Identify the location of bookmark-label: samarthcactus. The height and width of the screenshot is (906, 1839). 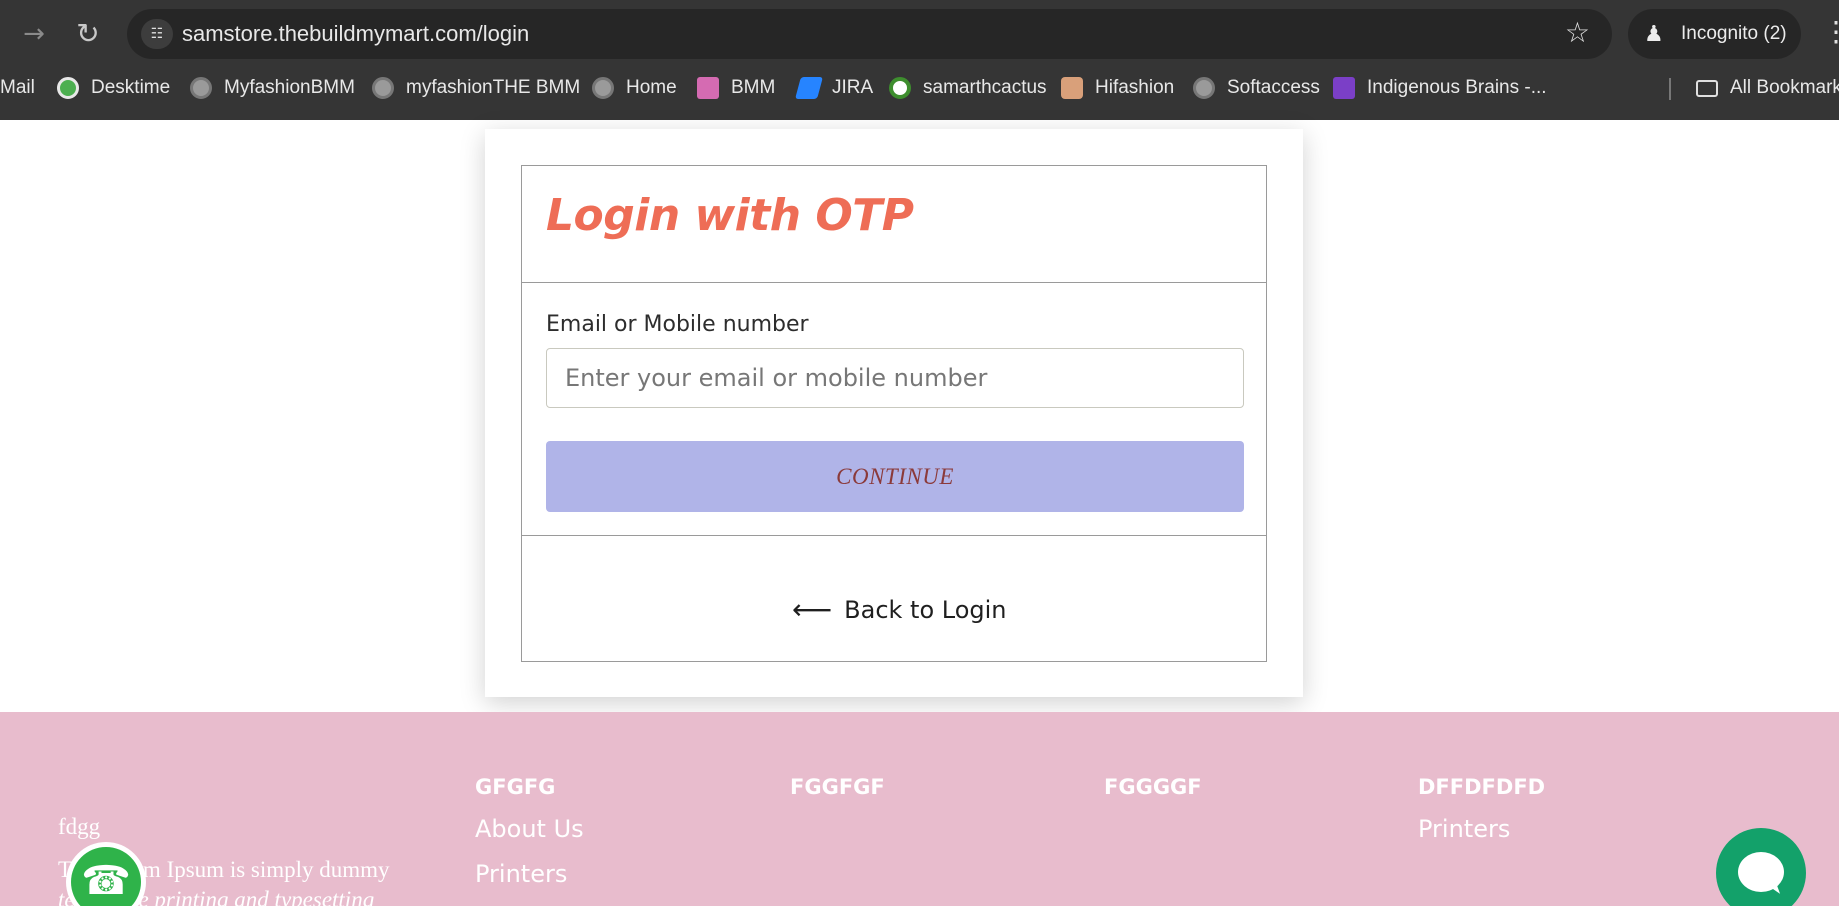
(985, 87).